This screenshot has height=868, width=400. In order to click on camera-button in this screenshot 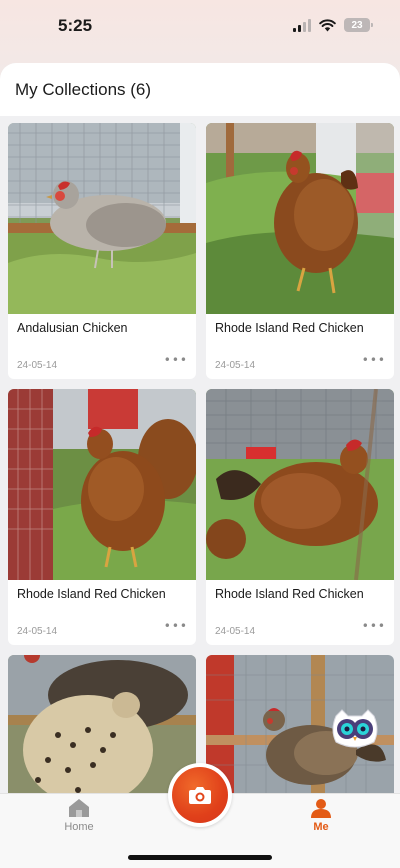, I will do `click(200, 795)`.